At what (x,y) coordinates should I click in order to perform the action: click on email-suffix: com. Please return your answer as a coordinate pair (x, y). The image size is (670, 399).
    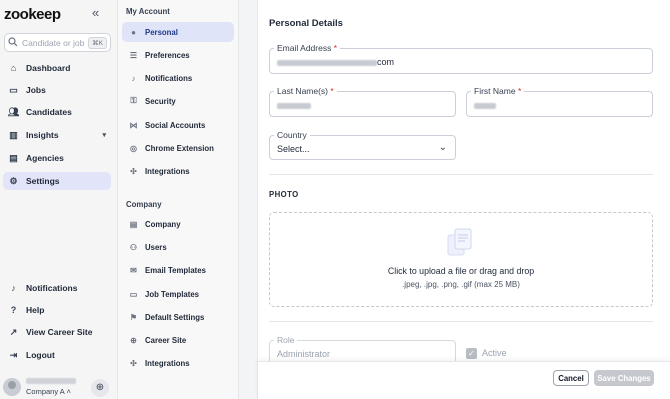
    Looking at the image, I should click on (386, 62).